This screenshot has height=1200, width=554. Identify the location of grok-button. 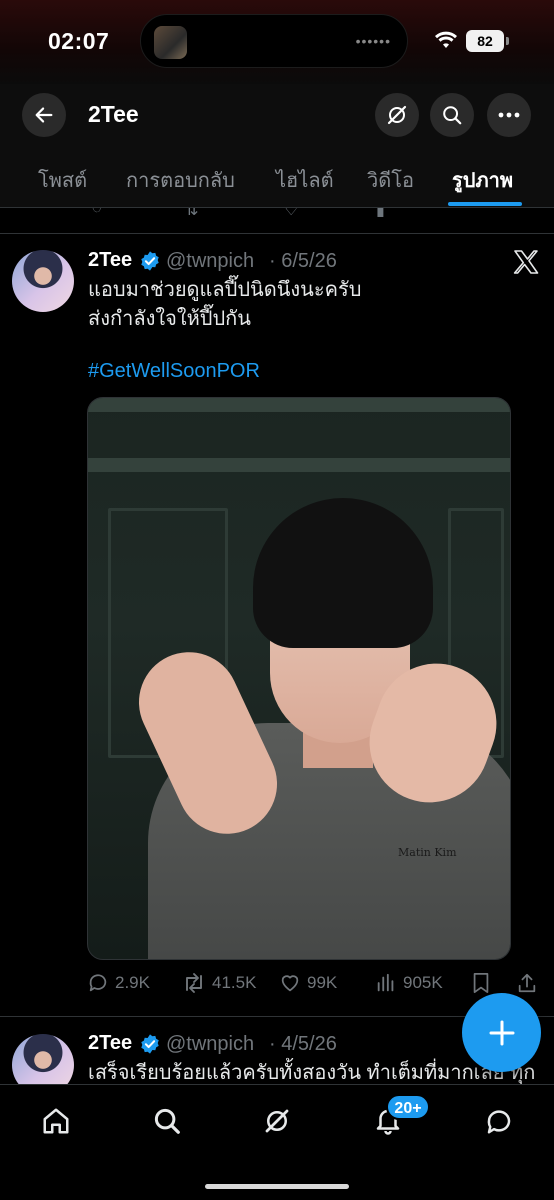
(397, 115).